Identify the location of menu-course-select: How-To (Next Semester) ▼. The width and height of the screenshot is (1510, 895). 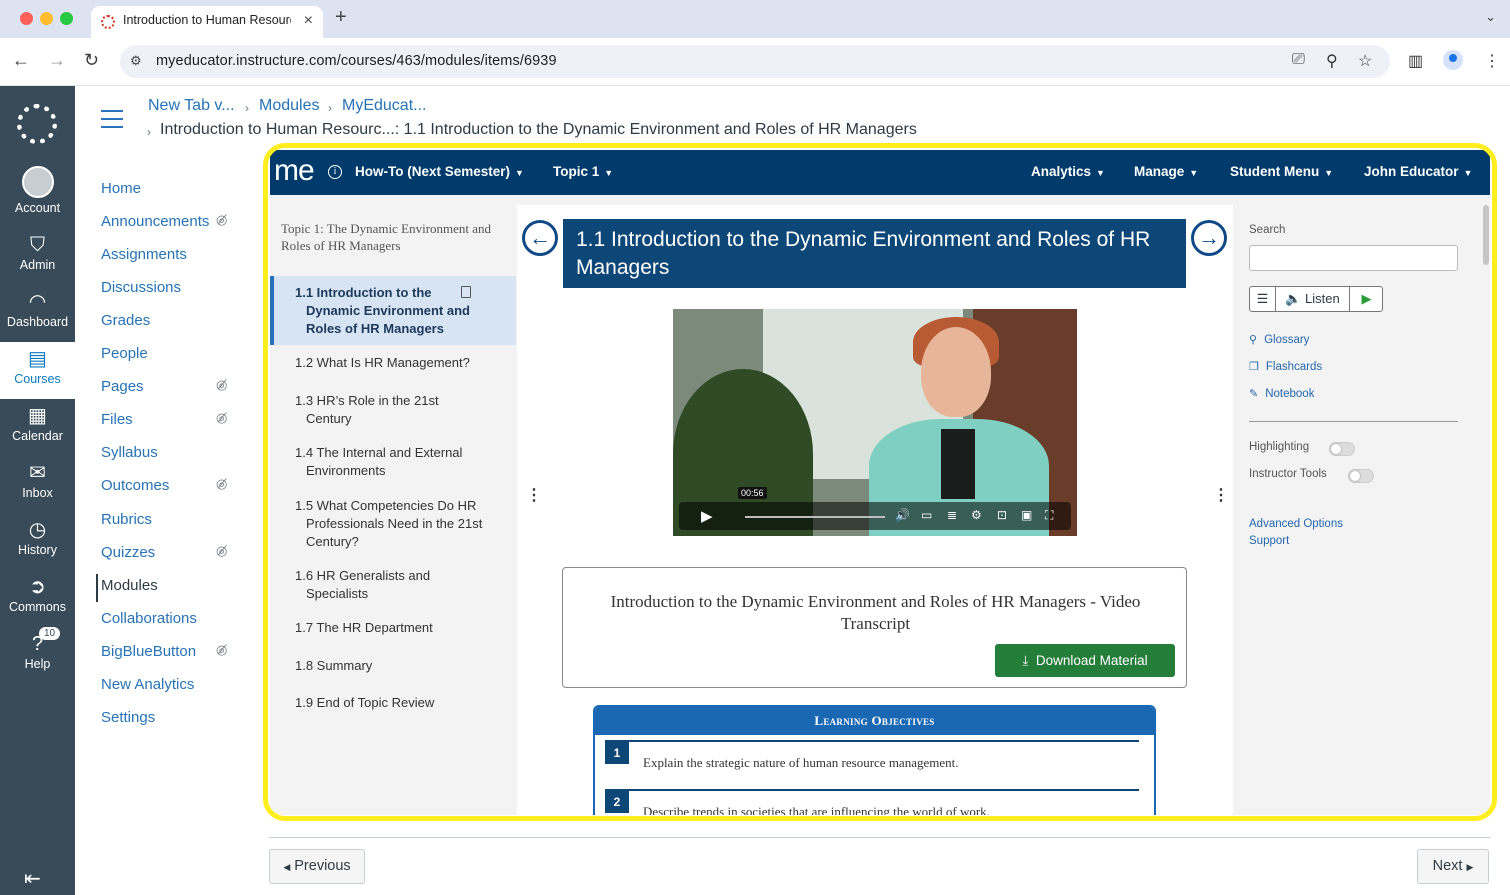
(439, 171).